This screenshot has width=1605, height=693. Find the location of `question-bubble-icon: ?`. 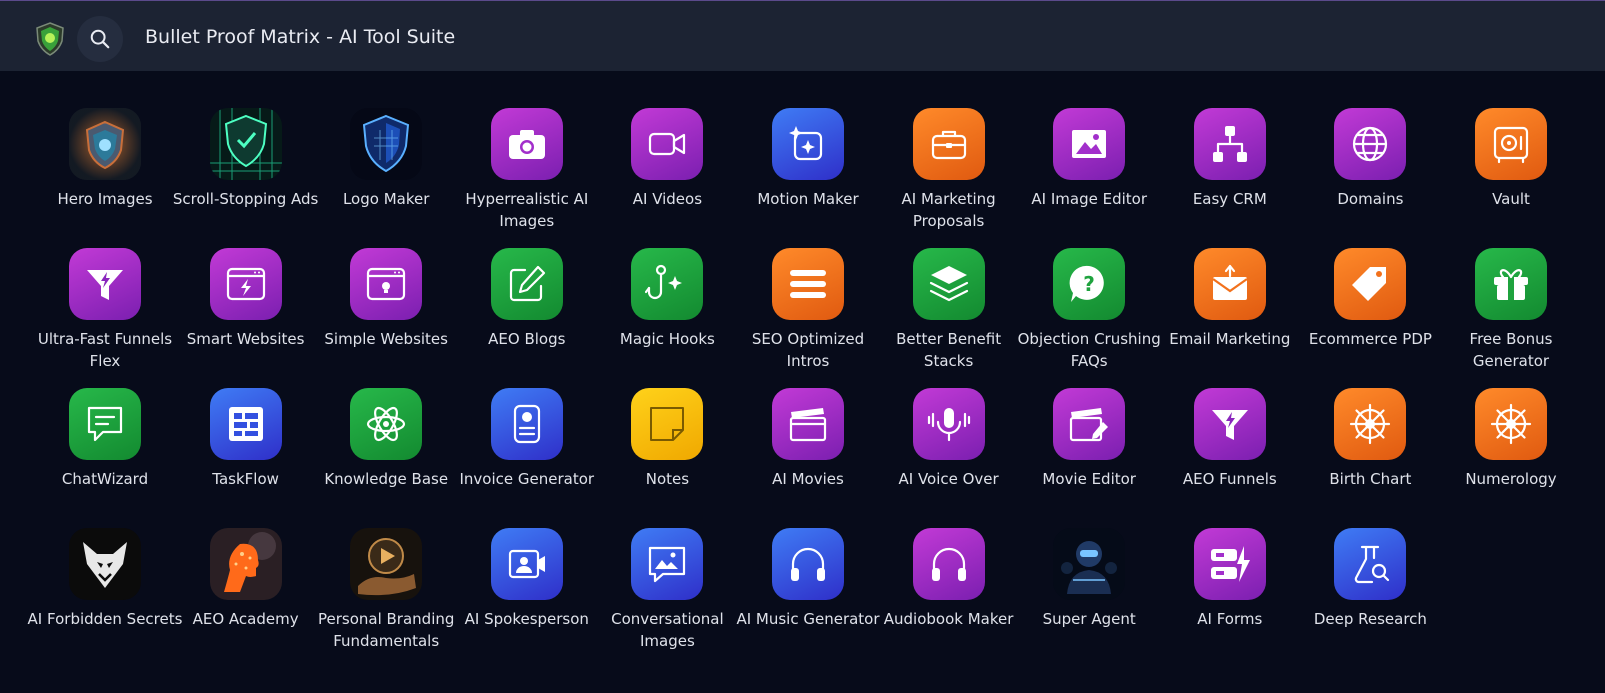

question-bubble-icon: ? is located at coordinates (1089, 284).